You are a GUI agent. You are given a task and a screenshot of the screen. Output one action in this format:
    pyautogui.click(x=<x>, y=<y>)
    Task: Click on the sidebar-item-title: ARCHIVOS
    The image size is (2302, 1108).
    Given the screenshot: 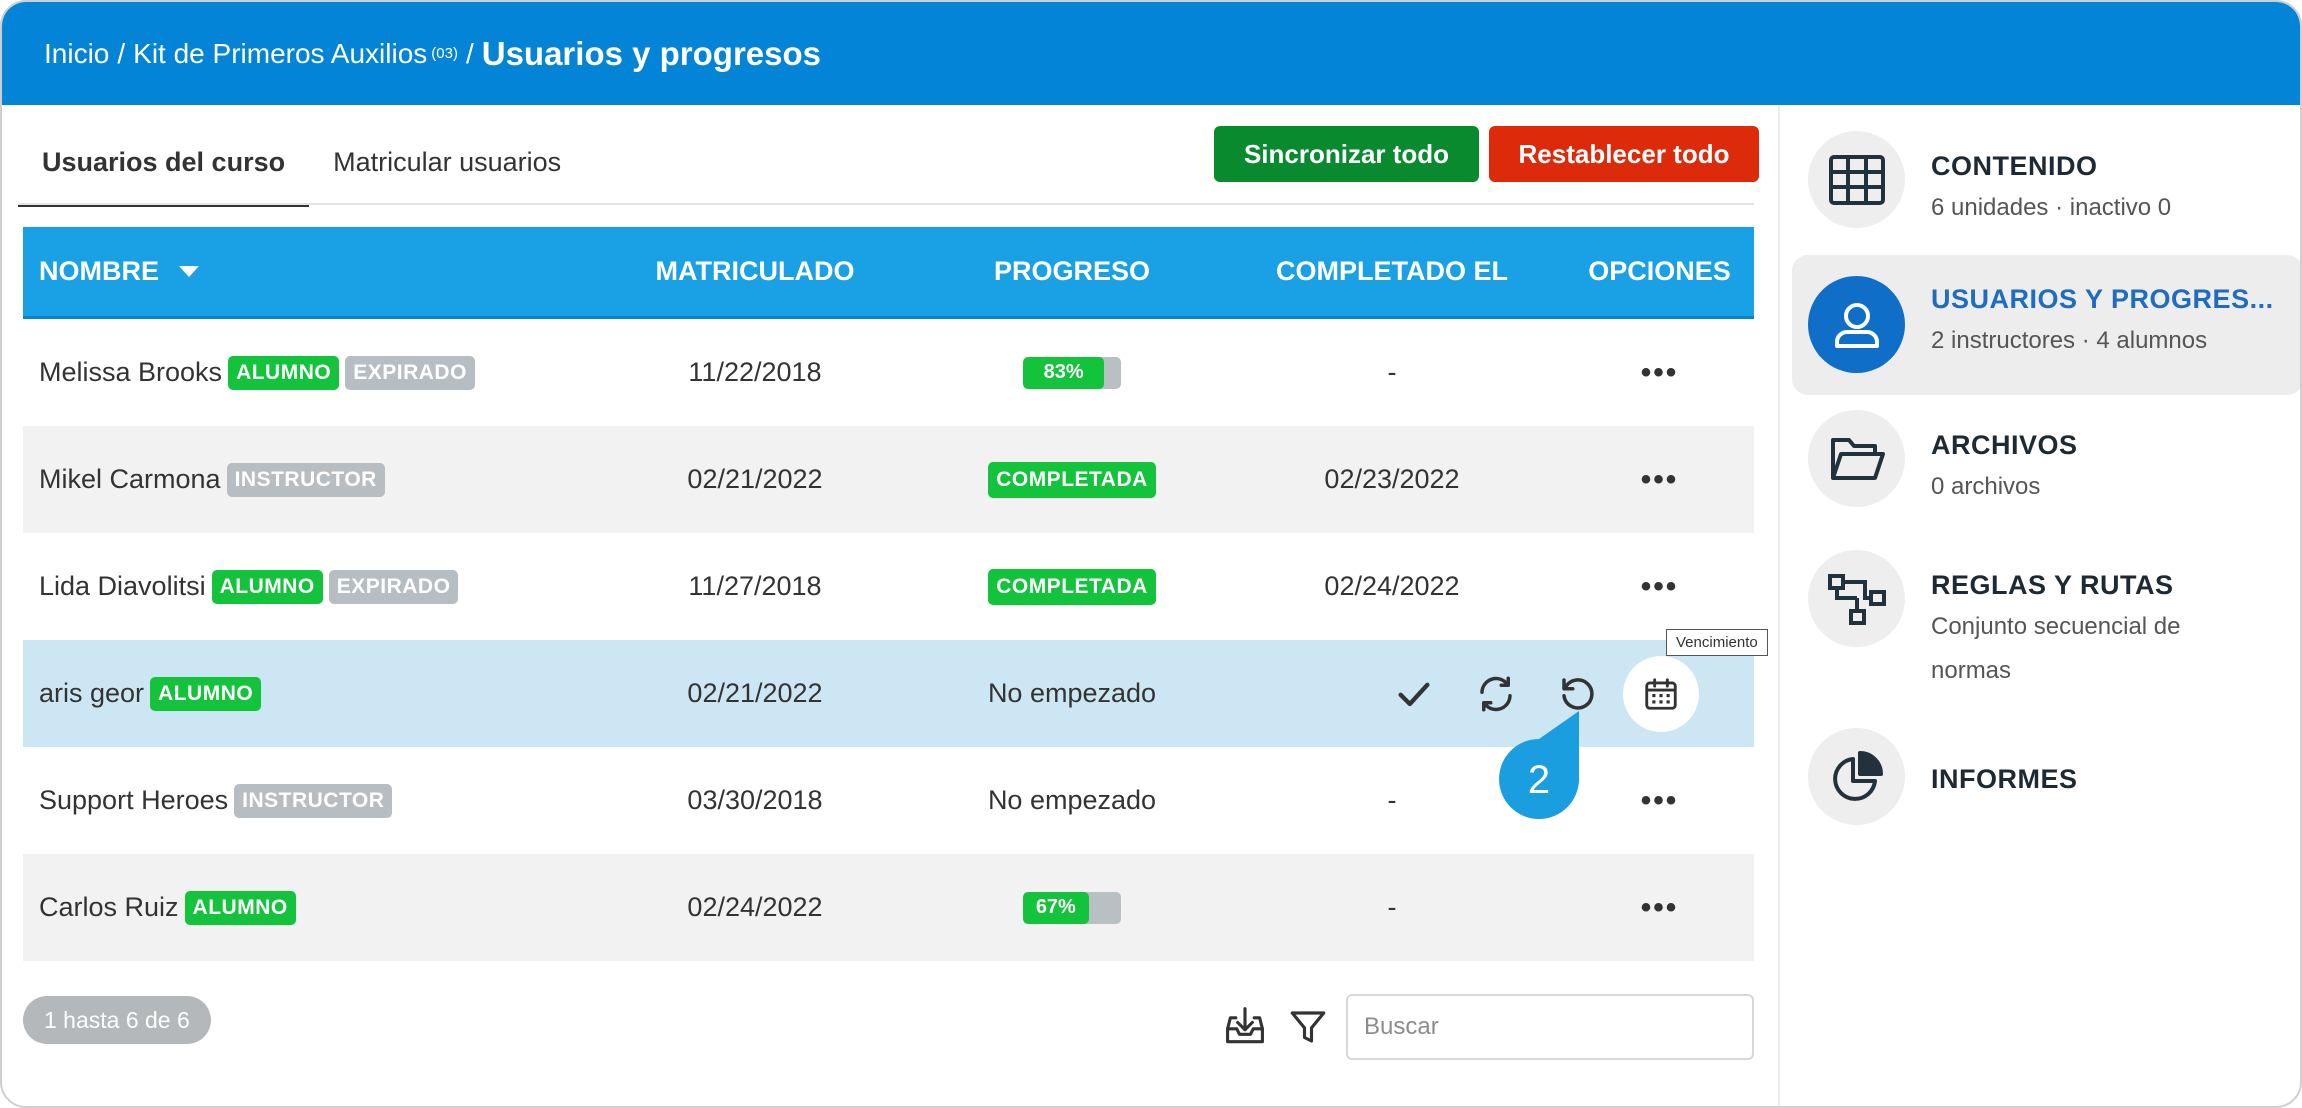 What is the action you would take?
    pyautogui.click(x=2004, y=445)
    